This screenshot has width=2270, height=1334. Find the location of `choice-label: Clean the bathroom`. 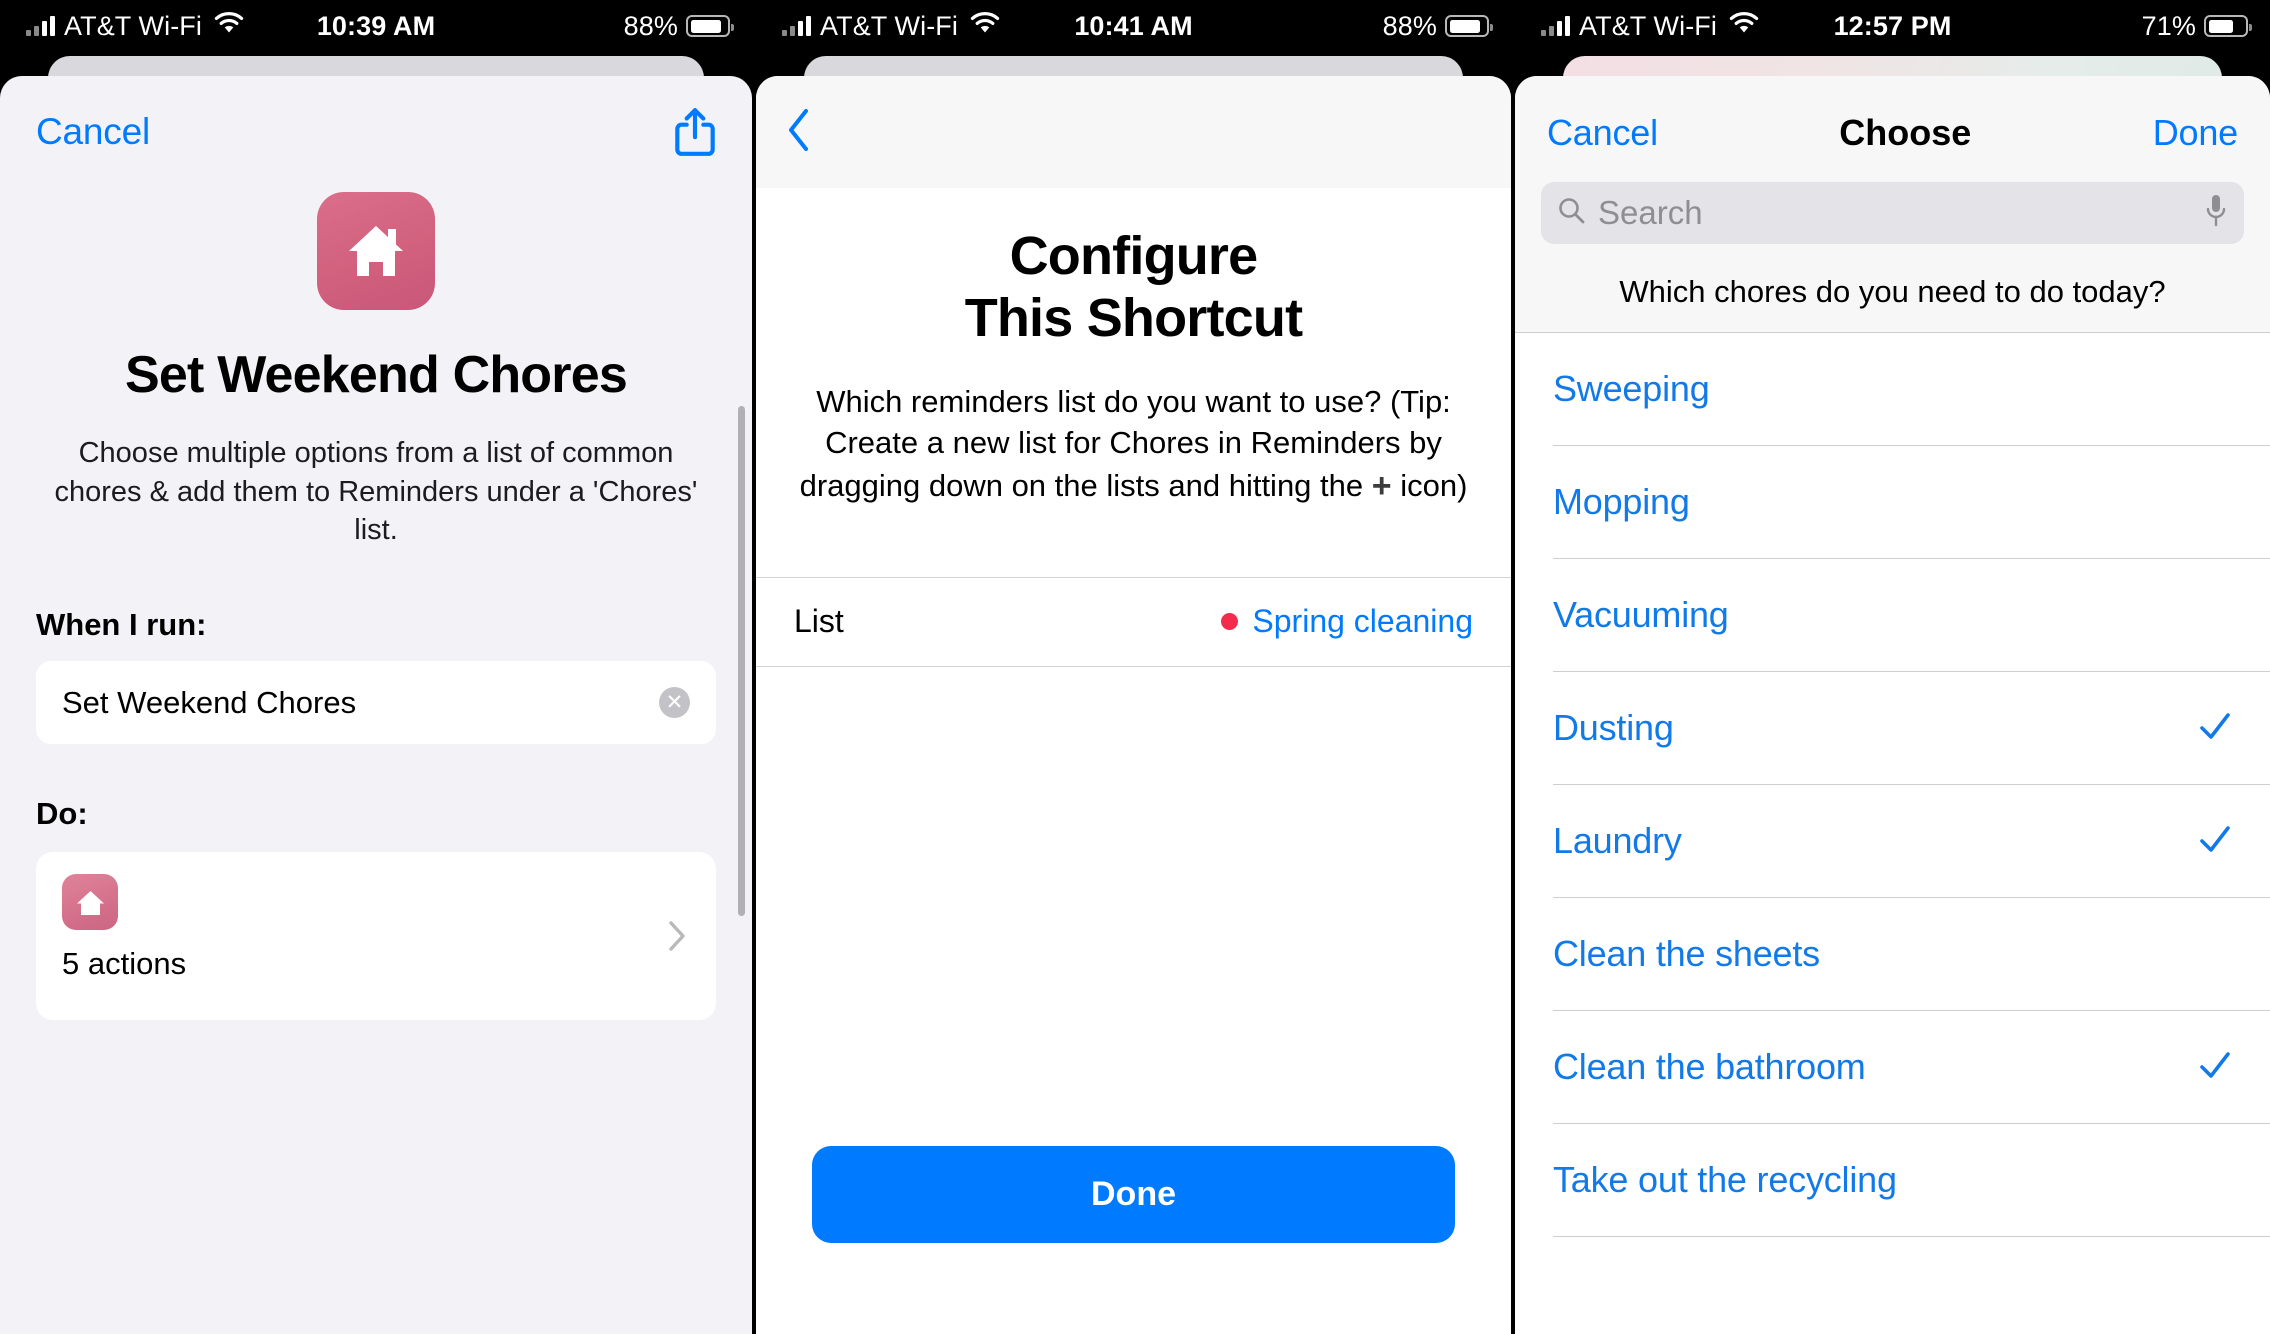

choice-label: Clean the bathroom is located at coordinates (1709, 1066).